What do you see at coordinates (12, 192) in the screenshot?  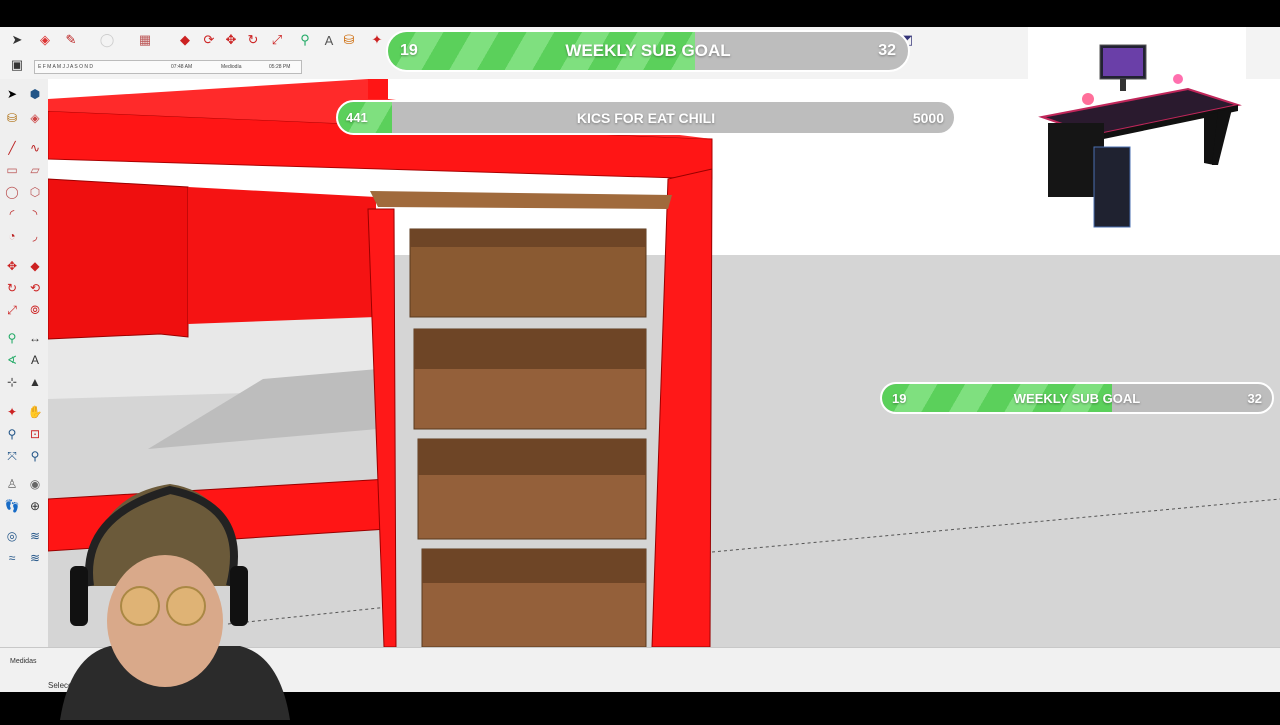 I see `circle-icon: ◯` at bounding box center [12, 192].